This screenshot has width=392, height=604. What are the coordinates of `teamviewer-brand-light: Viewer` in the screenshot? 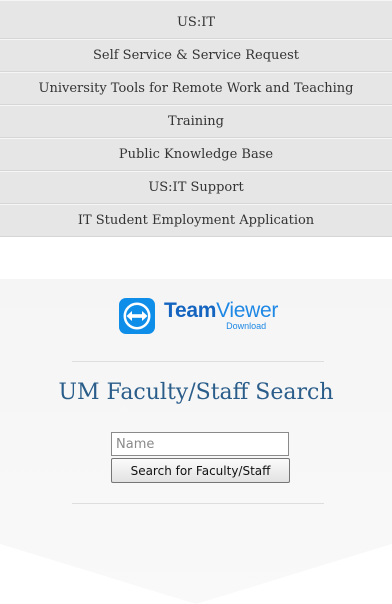 It's located at (247, 310).